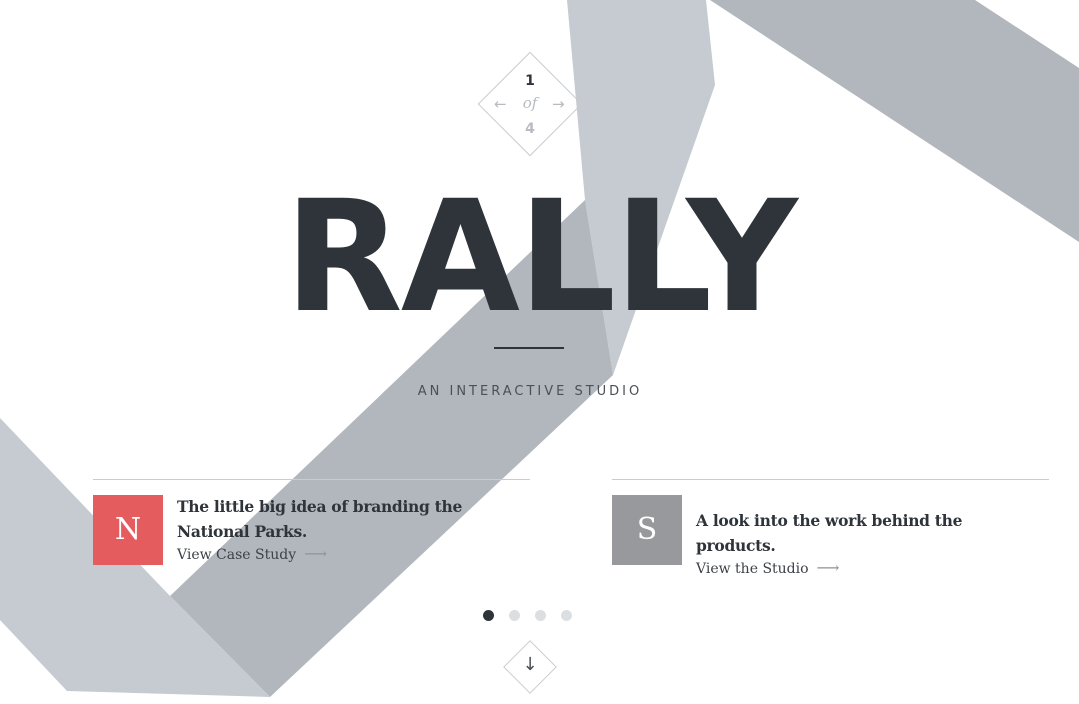 The width and height of the screenshot is (1079, 704). Describe the element at coordinates (128, 530) in the screenshot. I see `case-study-badge: N` at that location.